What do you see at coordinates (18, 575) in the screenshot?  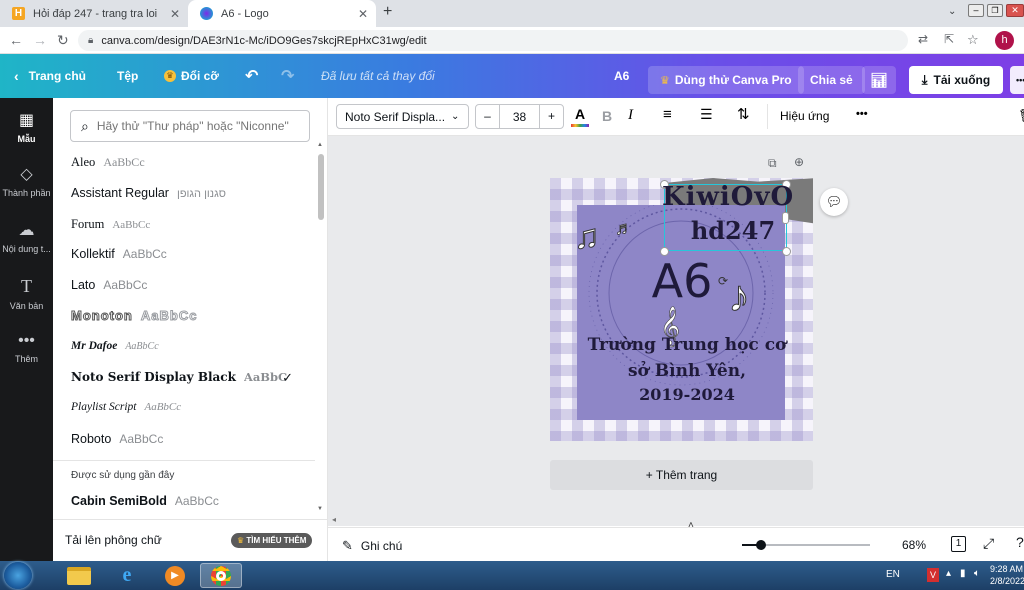 I see `start-button` at bounding box center [18, 575].